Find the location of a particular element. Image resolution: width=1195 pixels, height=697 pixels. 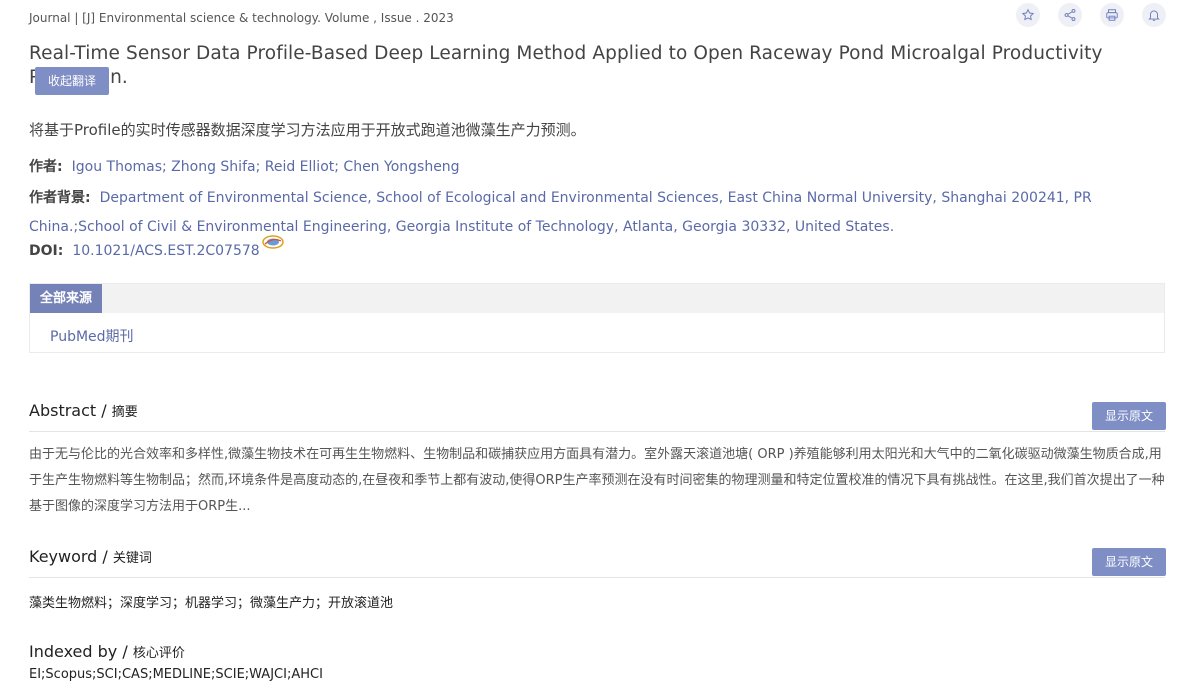

abstract-heading: Abstract / 摘要 is located at coordinates (83, 410).